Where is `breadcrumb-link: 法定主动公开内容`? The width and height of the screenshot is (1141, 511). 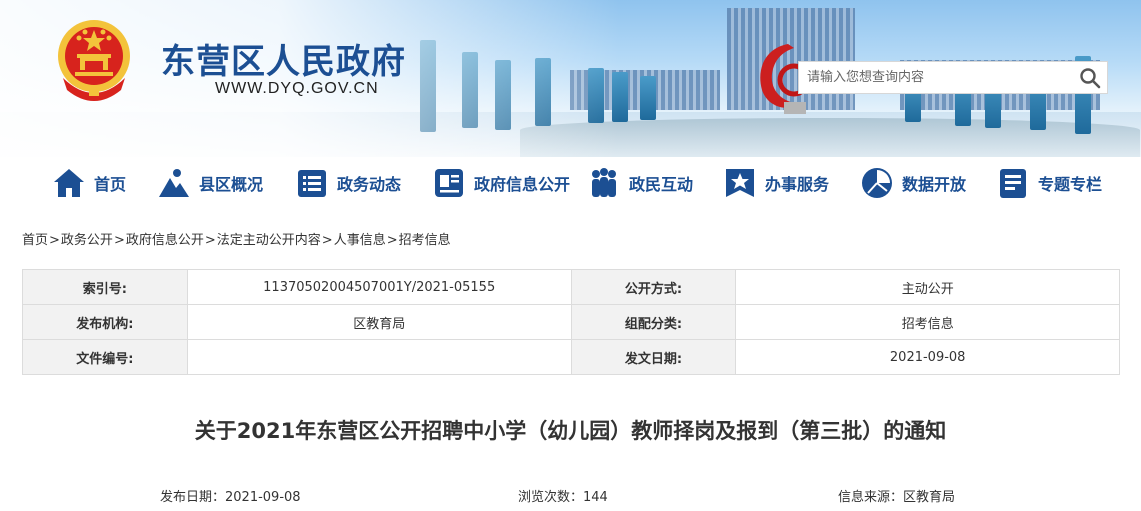
breadcrumb-link: 法定主动公开内容 is located at coordinates (269, 240).